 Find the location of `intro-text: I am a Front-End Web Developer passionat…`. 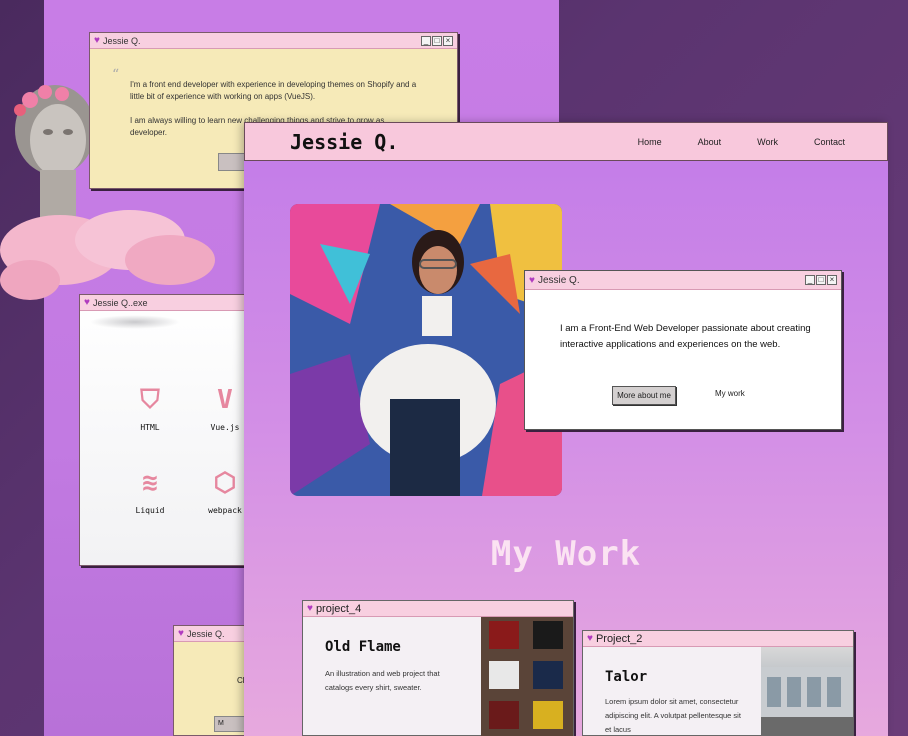

intro-text: I am a Front-End Web Developer passionat… is located at coordinates (685, 336).